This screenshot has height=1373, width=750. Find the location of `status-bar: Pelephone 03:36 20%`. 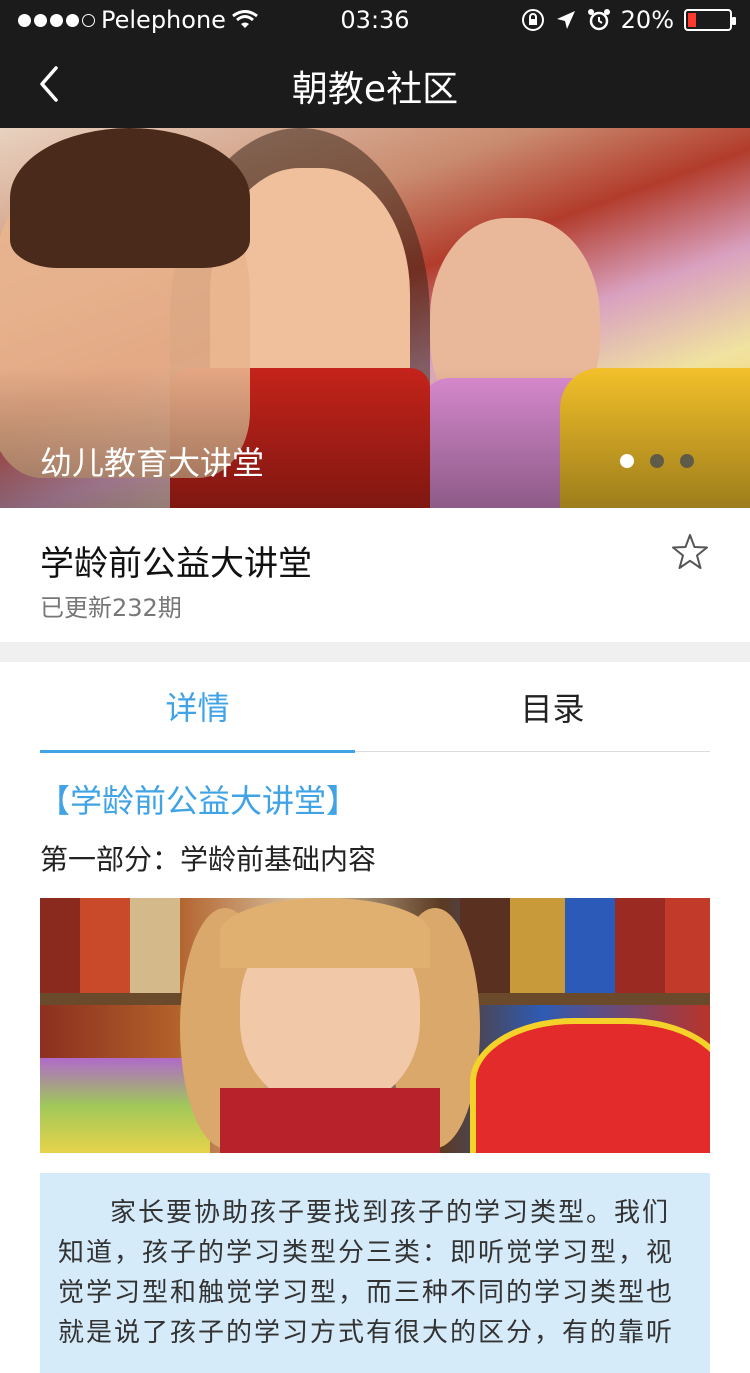

status-bar: Pelephone 03:36 20% is located at coordinates (375, 20).